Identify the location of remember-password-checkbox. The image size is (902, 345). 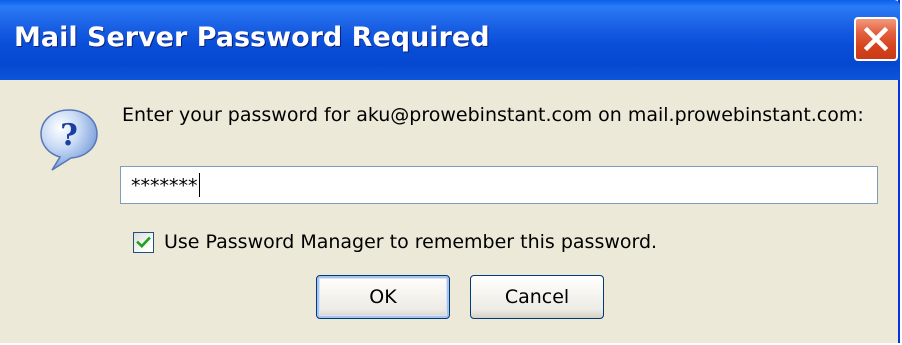
(143, 242).